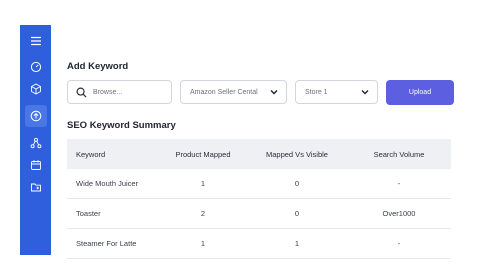  Describe the element at coordinates (224, 92) in the screenshot. I see `channel-select-value: Amazon Seller Cental` at that location.